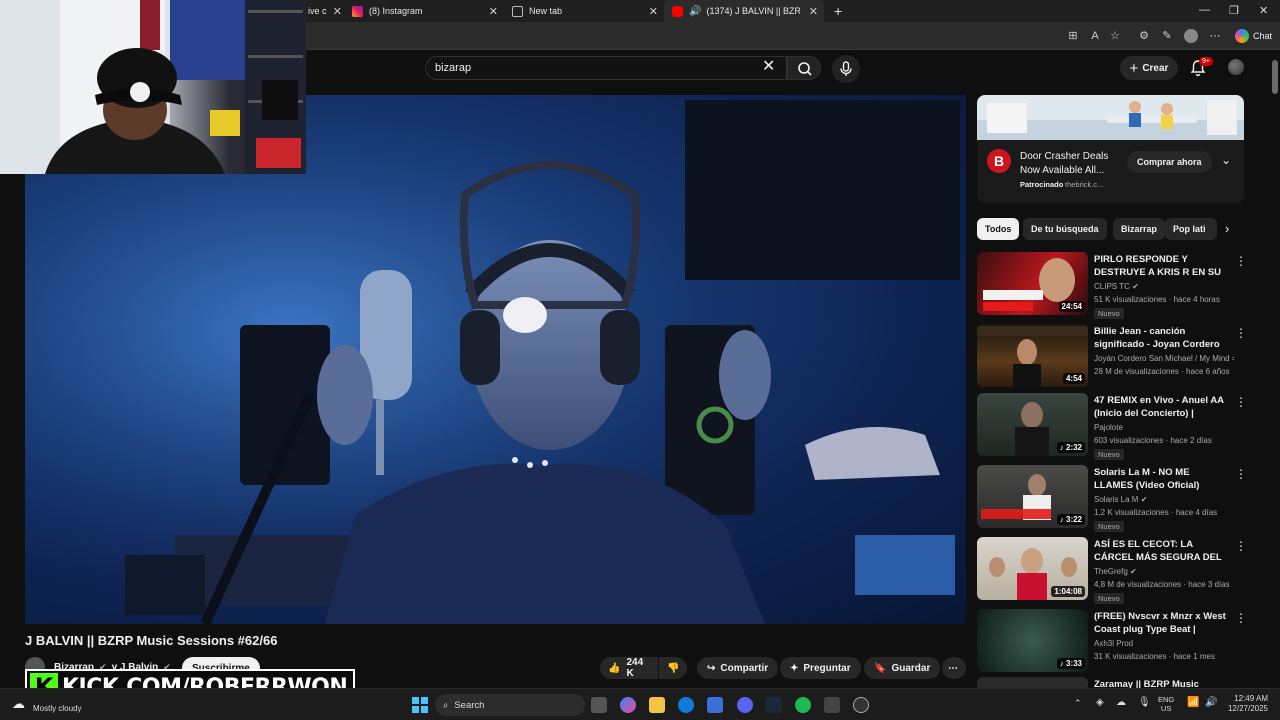 The image size is (1280, 720). What do you see at coordinates (1164, 427) in the screenshot?
I see `channel-name: Pajolote` at bounding box center [1164, 427].